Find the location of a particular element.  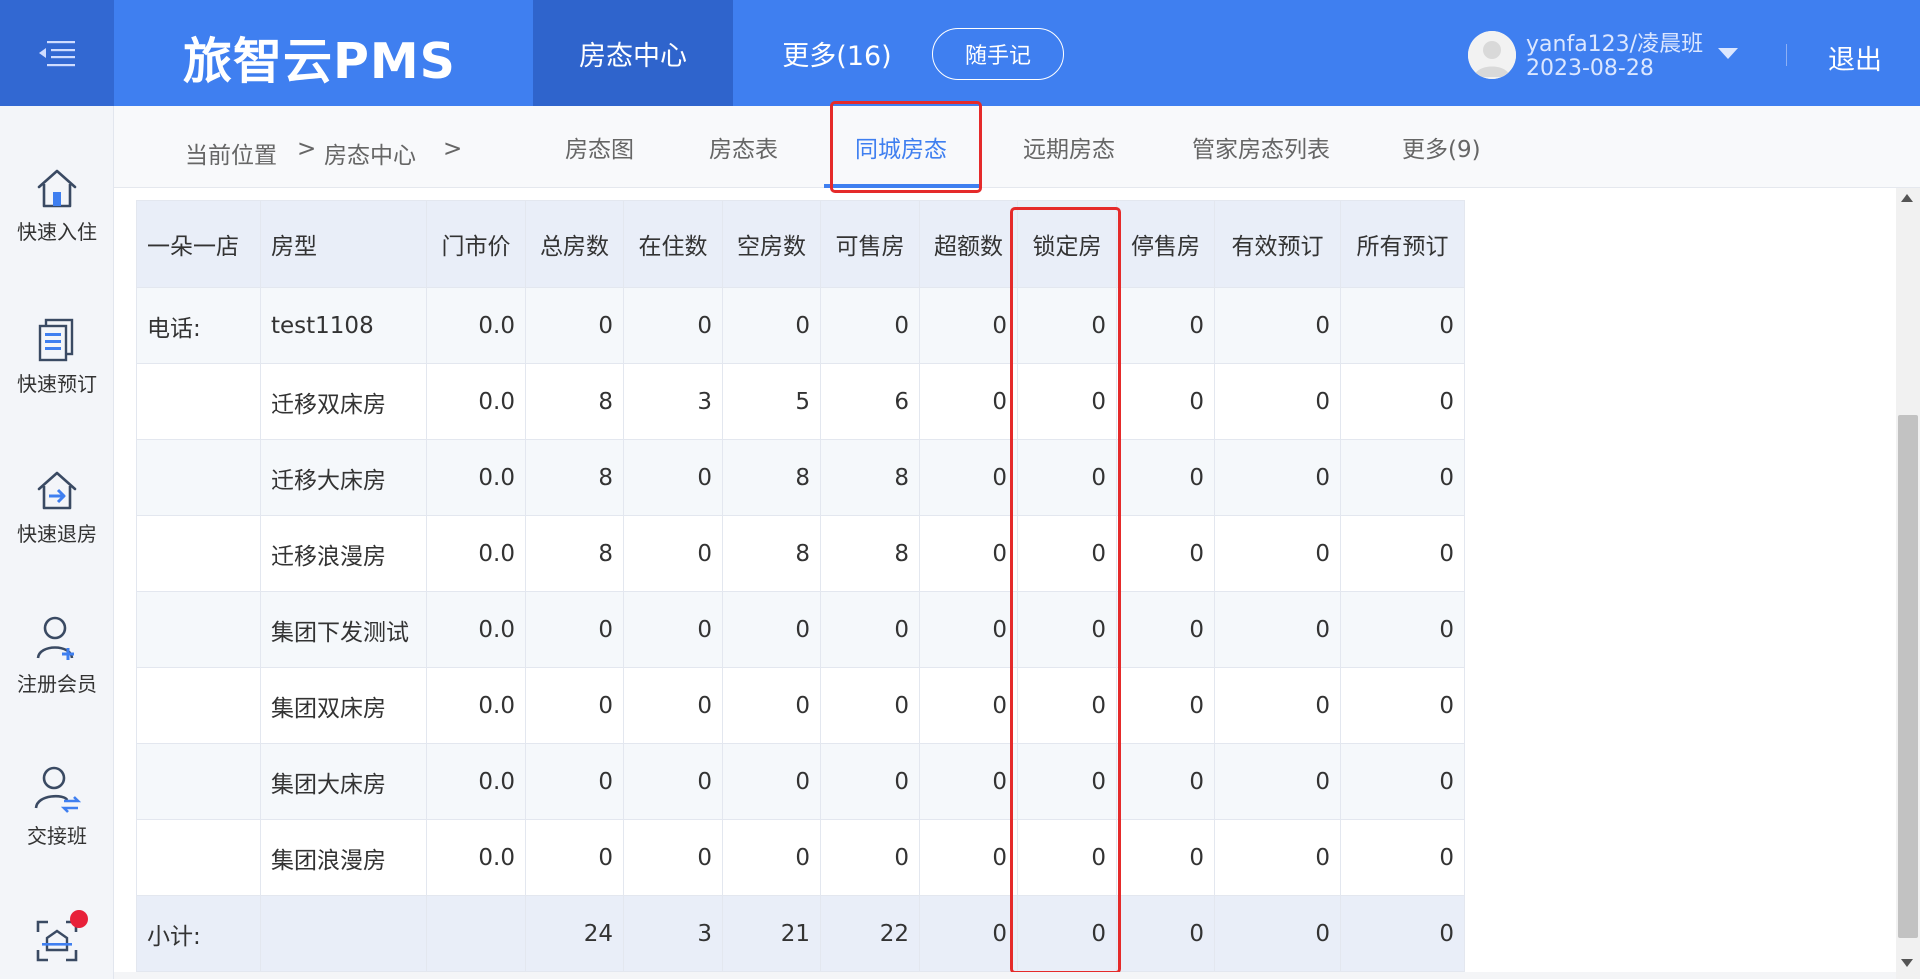

column-header-rack-rate: 门市价 is located at coordinates (476, 244).